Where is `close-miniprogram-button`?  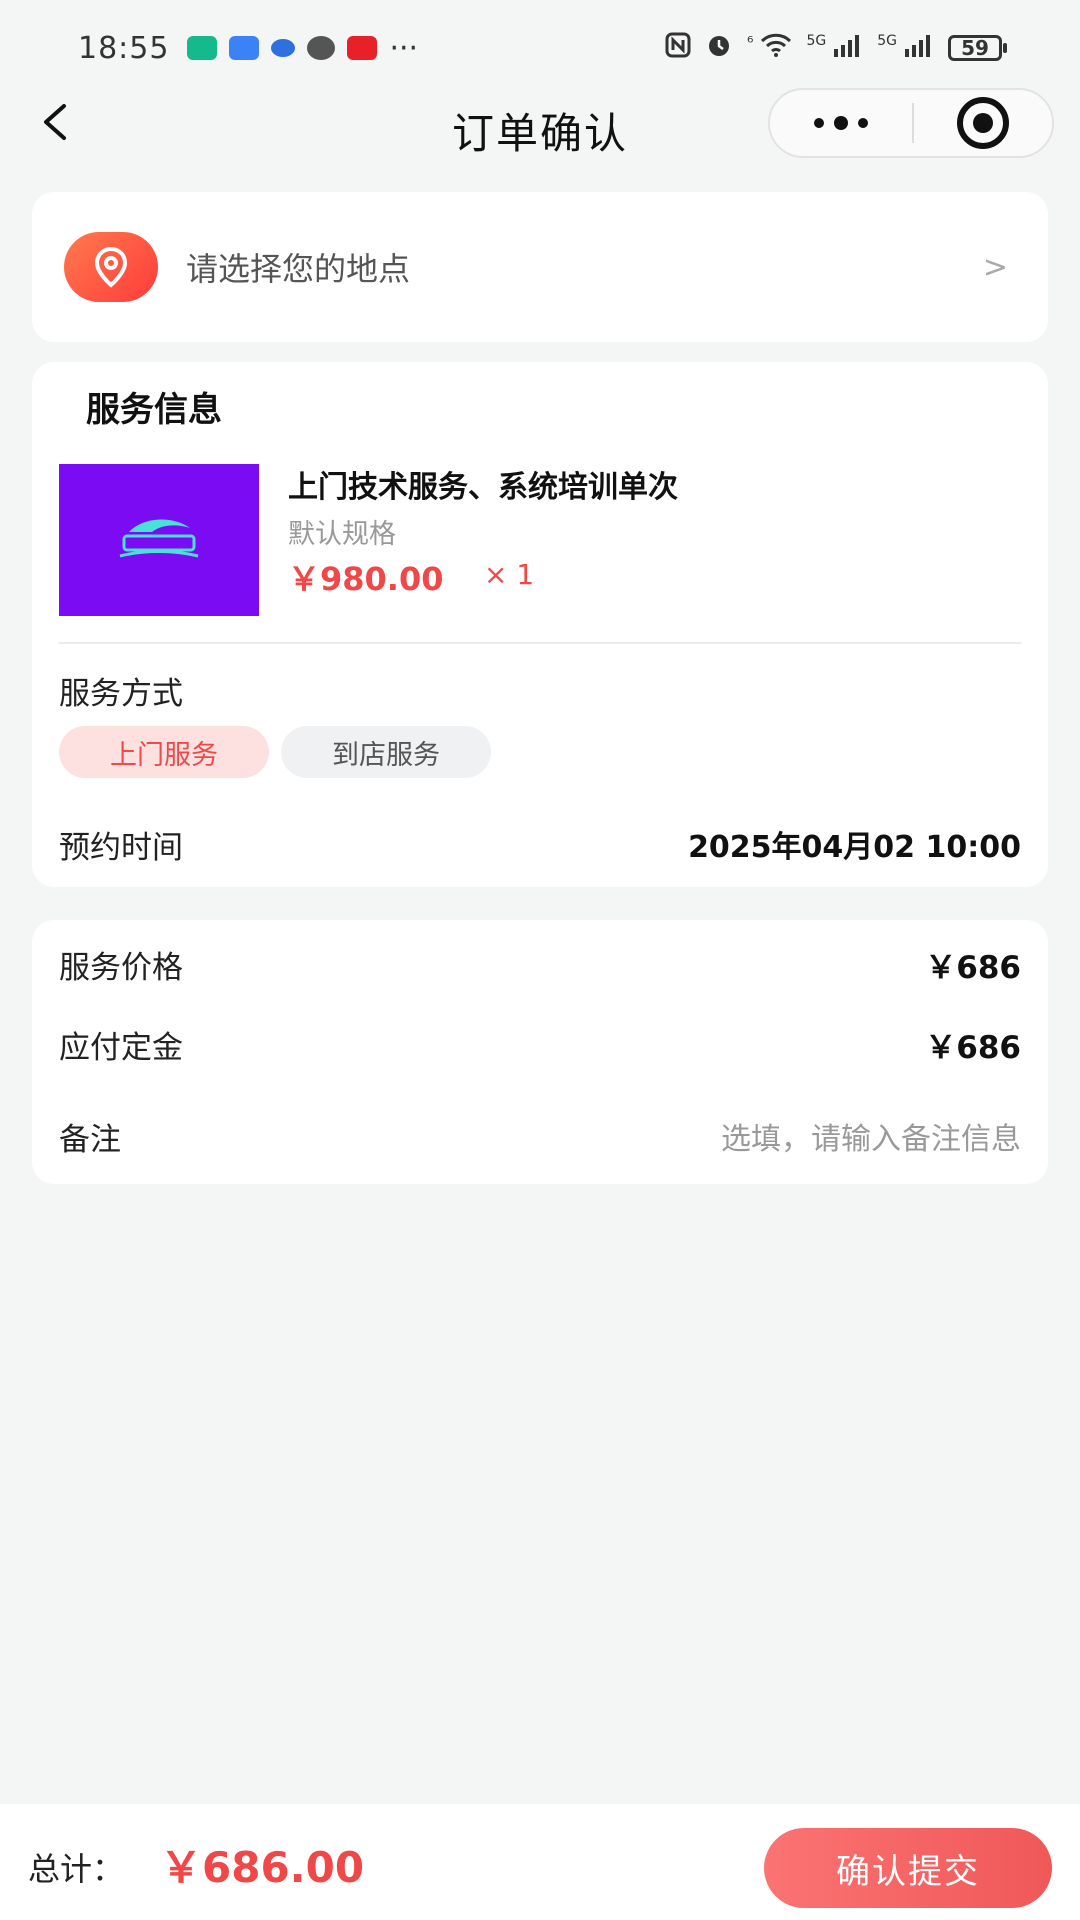
close-miniprogram-button is located at coordinates (983, 123).